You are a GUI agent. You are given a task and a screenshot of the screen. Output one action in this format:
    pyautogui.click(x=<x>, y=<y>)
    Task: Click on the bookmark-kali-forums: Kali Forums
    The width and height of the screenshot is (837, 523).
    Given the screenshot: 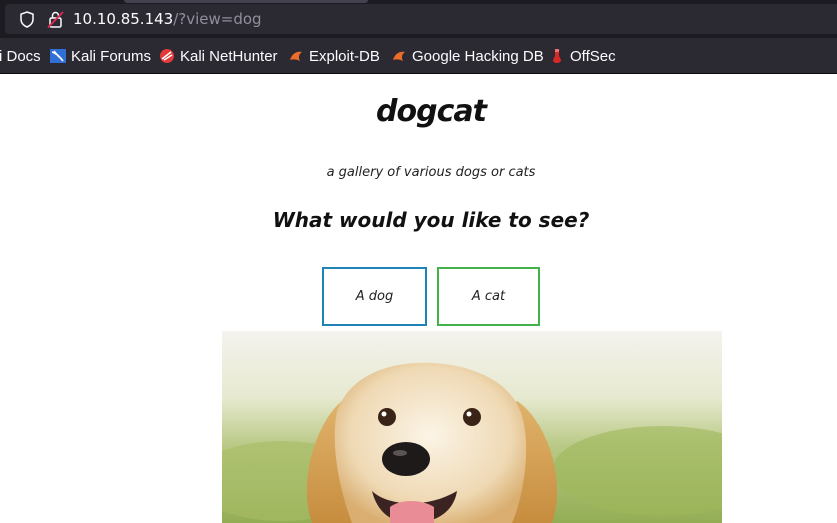 What is the action you would take?
    pyautogui.click(x=100, y=56)
    